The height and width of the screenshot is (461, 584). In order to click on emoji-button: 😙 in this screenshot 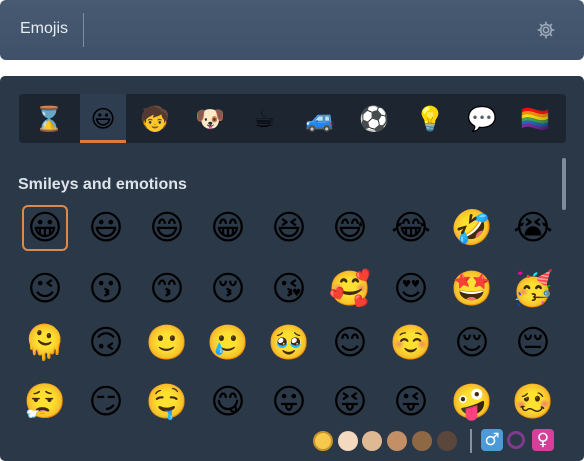, I will do `click(167, 289)`.